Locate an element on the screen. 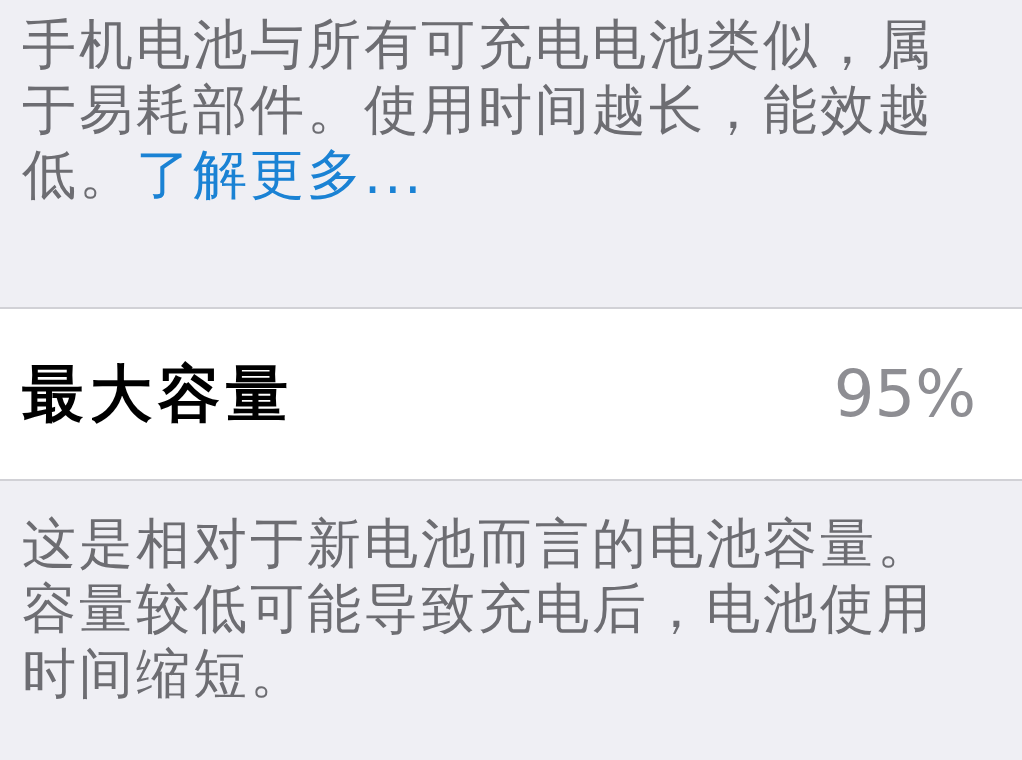  maximum-capacity-label: 最大容量 is located at coordinates (158, 394).